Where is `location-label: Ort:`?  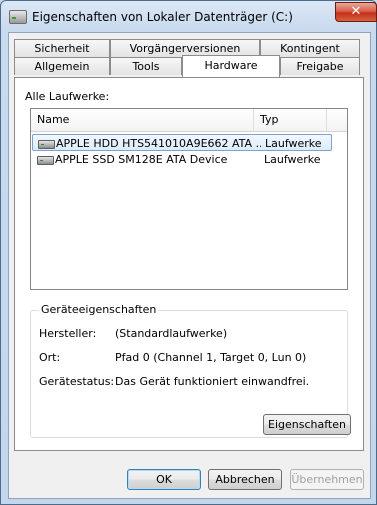 location-label: Ort: is located at coordinates (50, 357).